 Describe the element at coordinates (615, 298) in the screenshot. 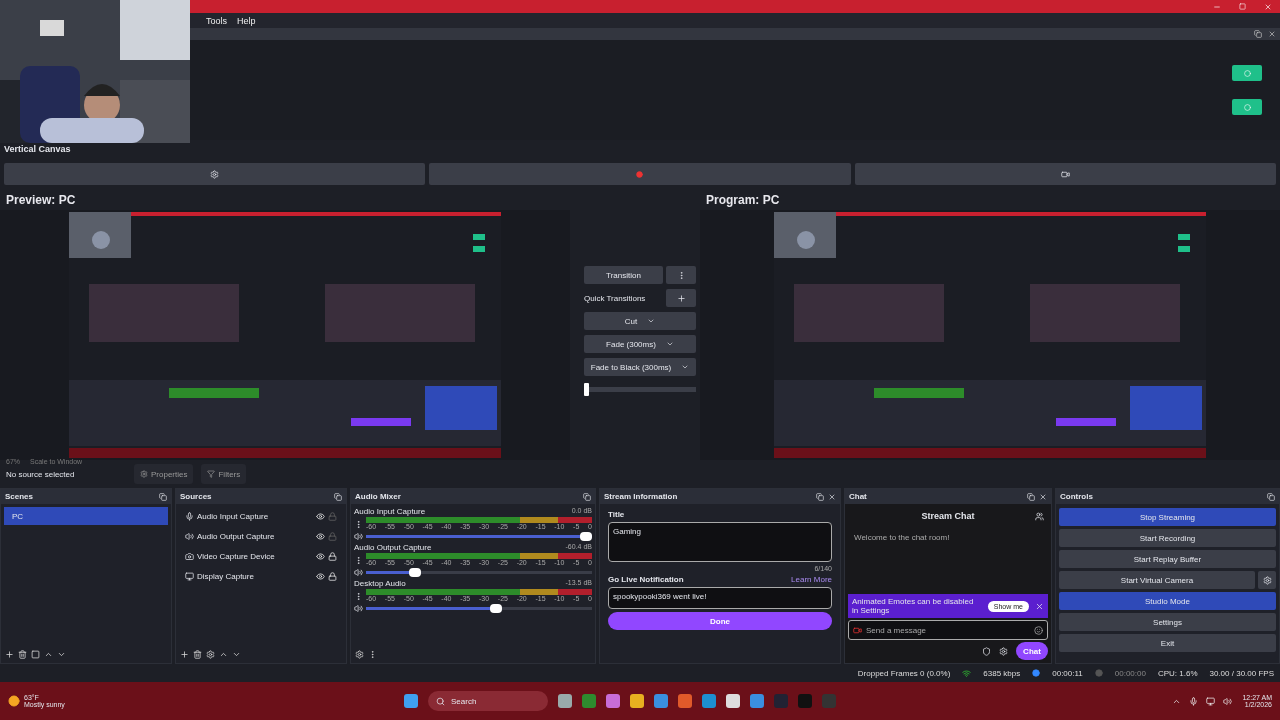

I see `quick-transitions-label: Quick Transitions` at that location.